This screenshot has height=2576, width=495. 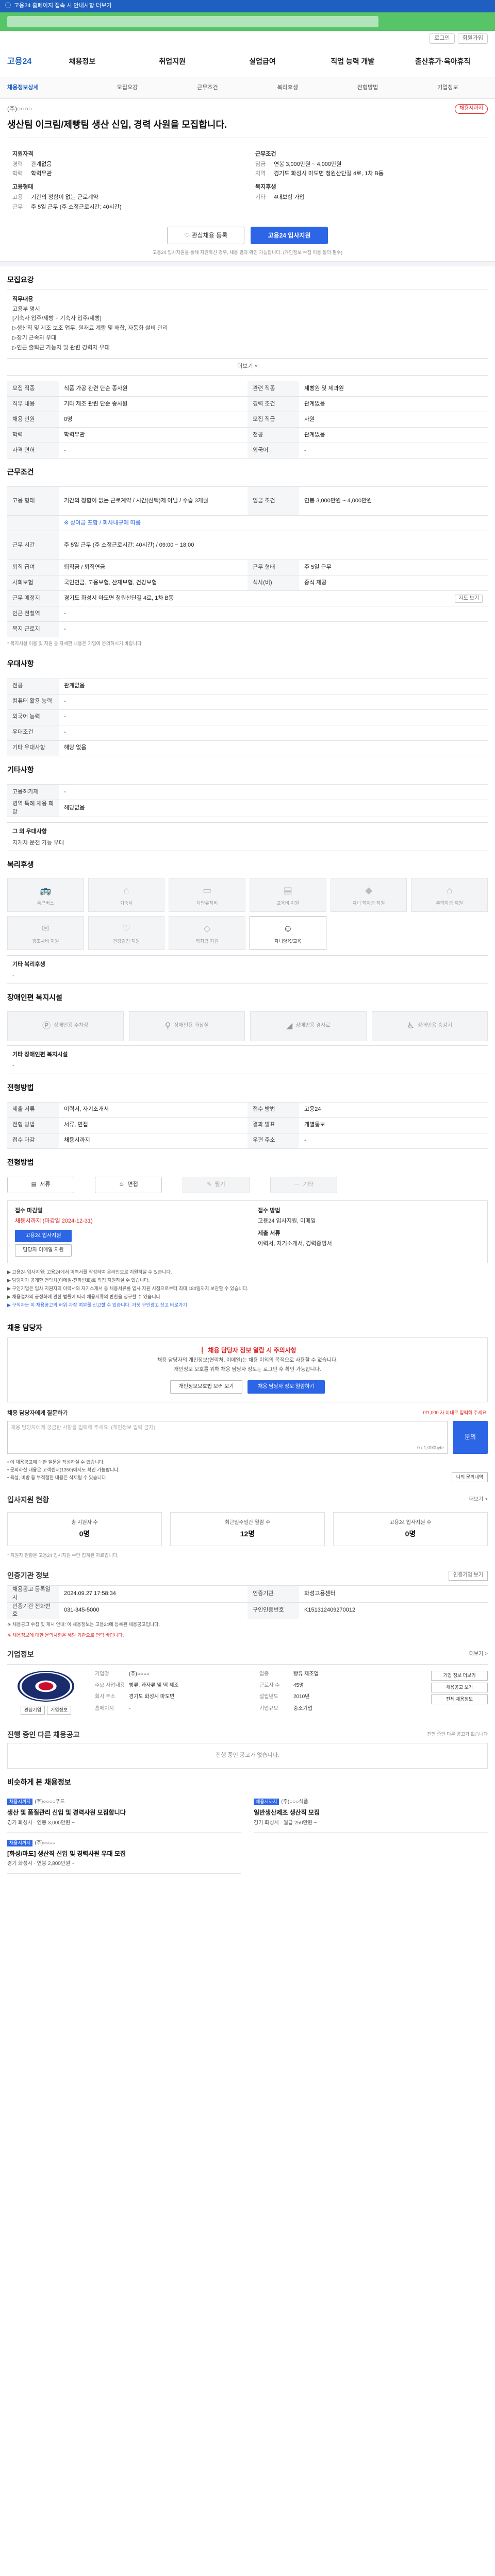 I want to click on info-value: -, so click(x=130, y=1708).